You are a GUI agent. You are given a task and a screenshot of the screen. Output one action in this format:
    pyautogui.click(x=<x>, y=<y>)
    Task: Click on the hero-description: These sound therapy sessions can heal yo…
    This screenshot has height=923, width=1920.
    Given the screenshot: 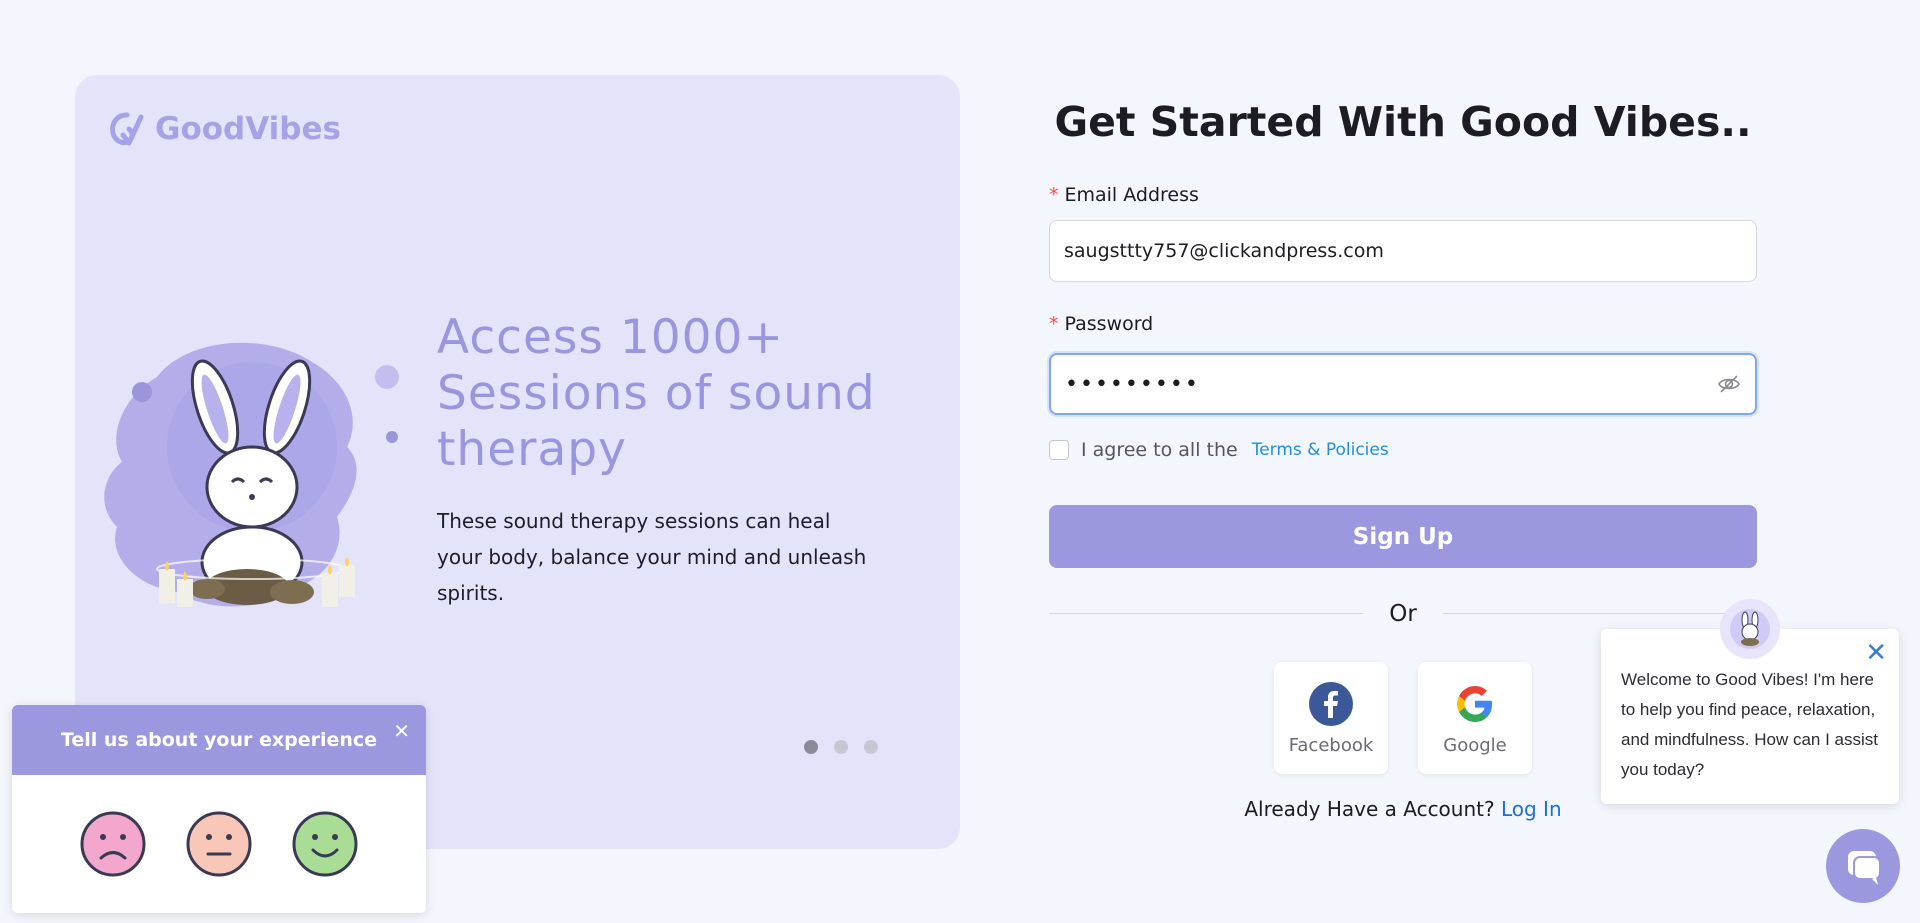 What is the action you would take?
    pyautogui.click(x=652, y=557)
    